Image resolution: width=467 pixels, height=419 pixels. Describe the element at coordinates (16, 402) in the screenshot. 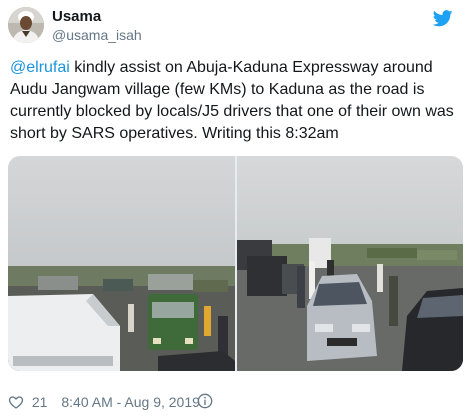

I see `heart-icon` at that location.